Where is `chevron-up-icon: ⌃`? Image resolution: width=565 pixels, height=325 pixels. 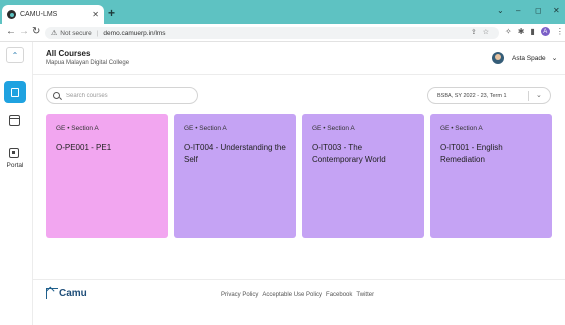 chevron-up-icon: ⌃ is located at coordinates (15, 55).